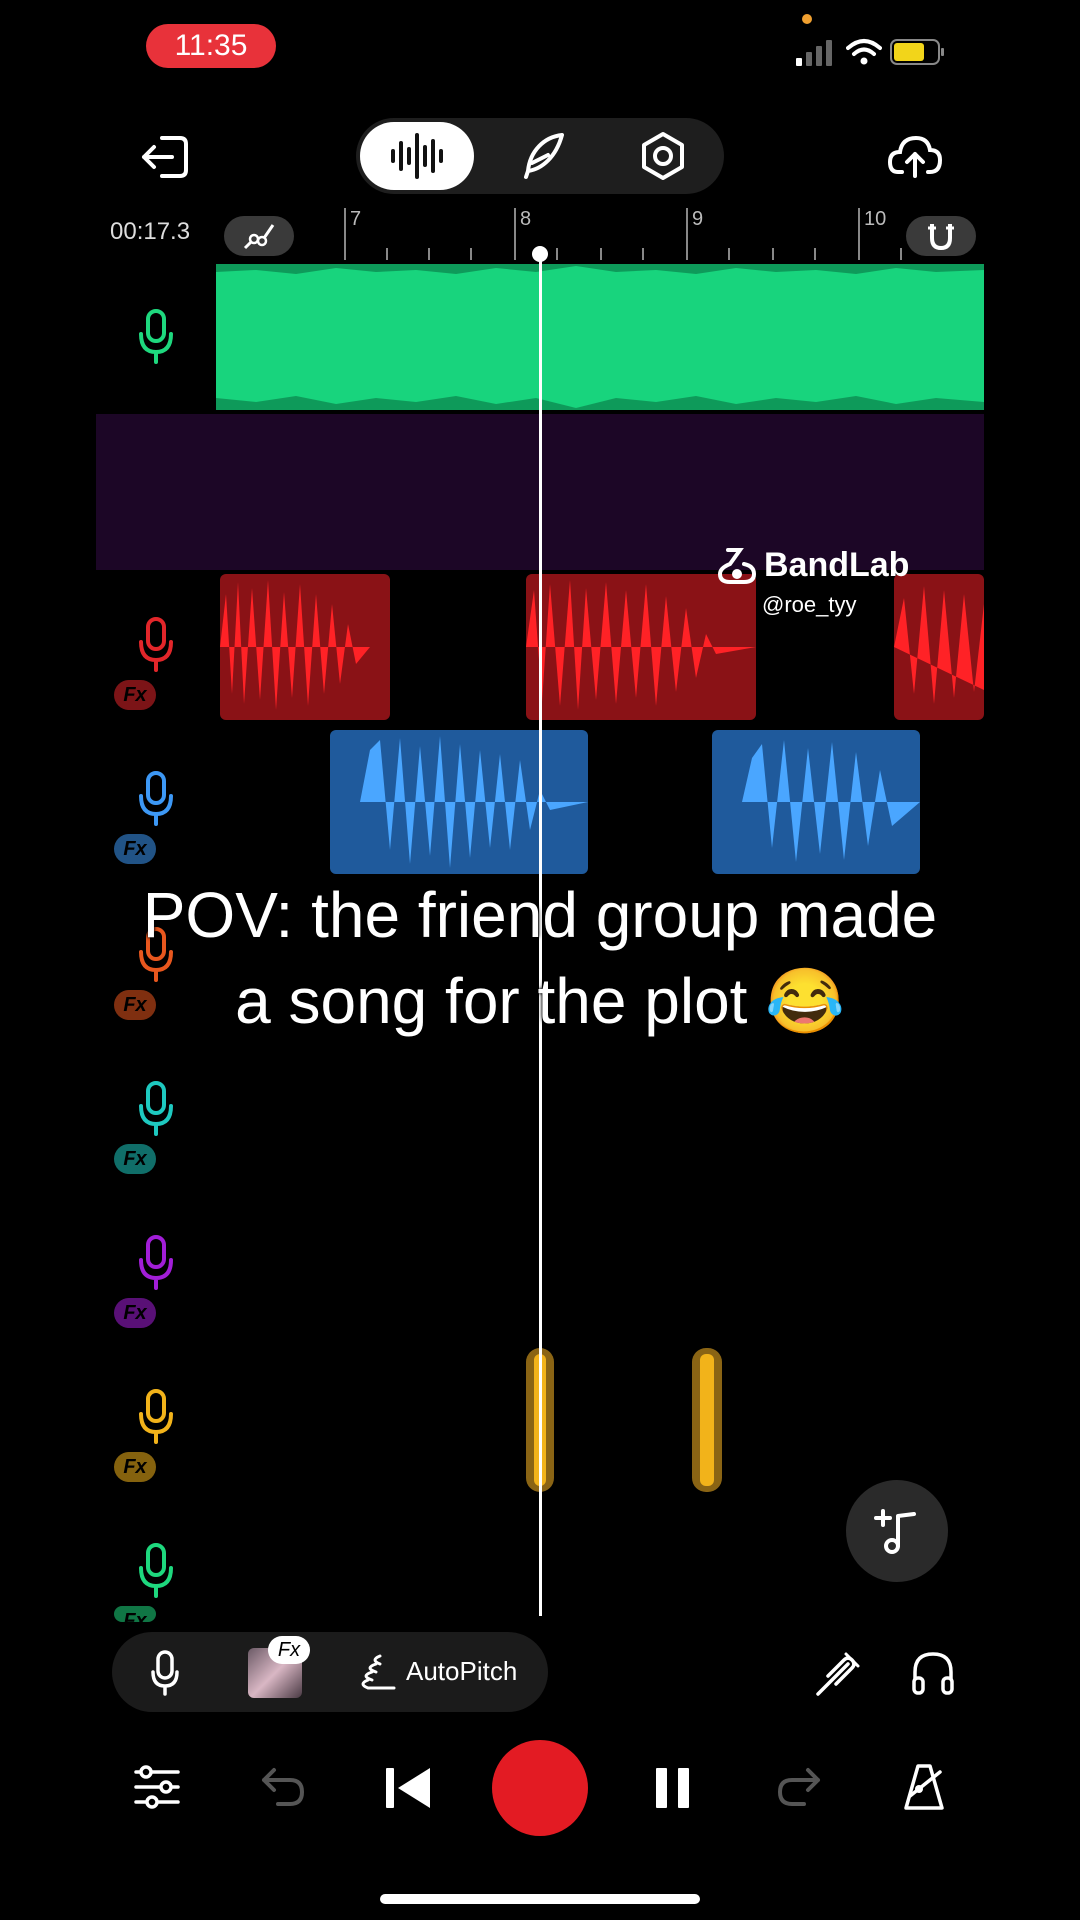 The image size is (1080, 1920). Describe the element at coordinates (875, 219) in the screenshot. I see `ruler-label: 10` at that location.